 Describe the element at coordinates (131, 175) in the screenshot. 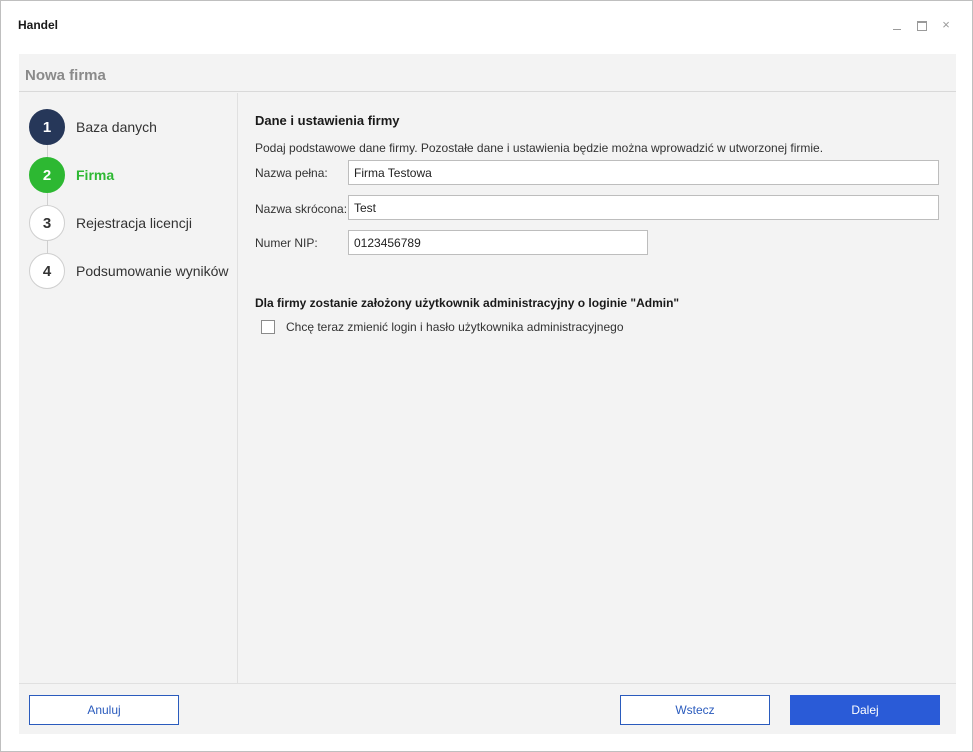

I see `step-company: 2 Firma` at that location.